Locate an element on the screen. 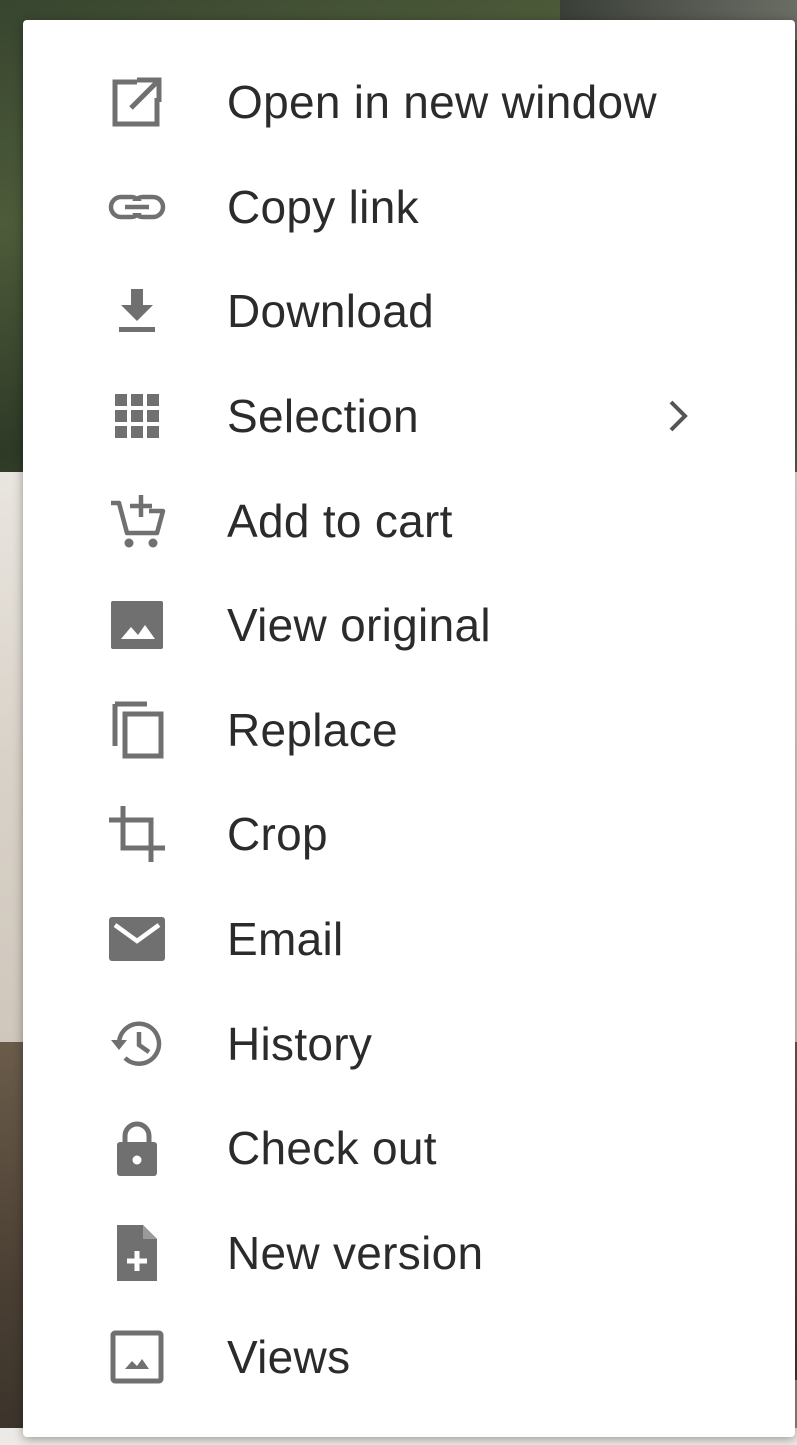 The width and height of the screenshot is (797, 1445). menu-item-label: Download is located at coordinates (330, 311).